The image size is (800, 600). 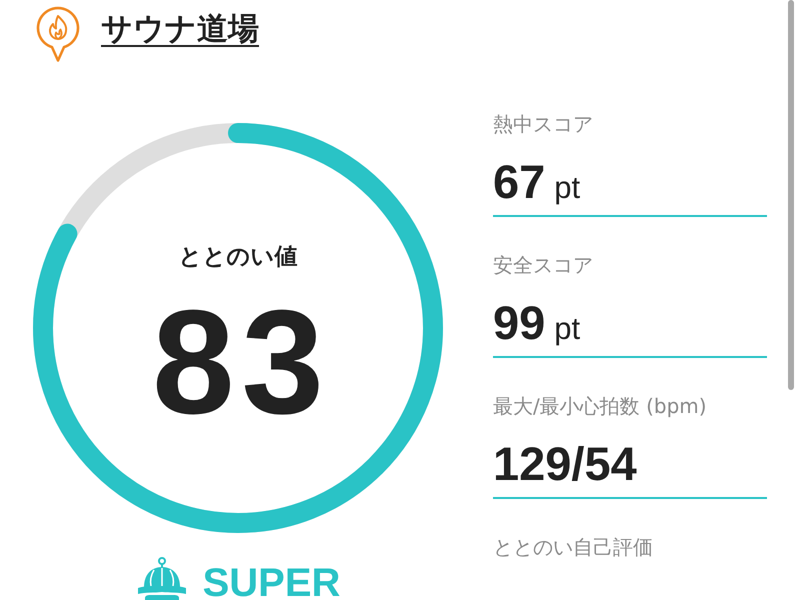 What do you see at coordinates (519, 323) in the screenshot?
I see `stat-value: 99` at bounding box center [519, 323].